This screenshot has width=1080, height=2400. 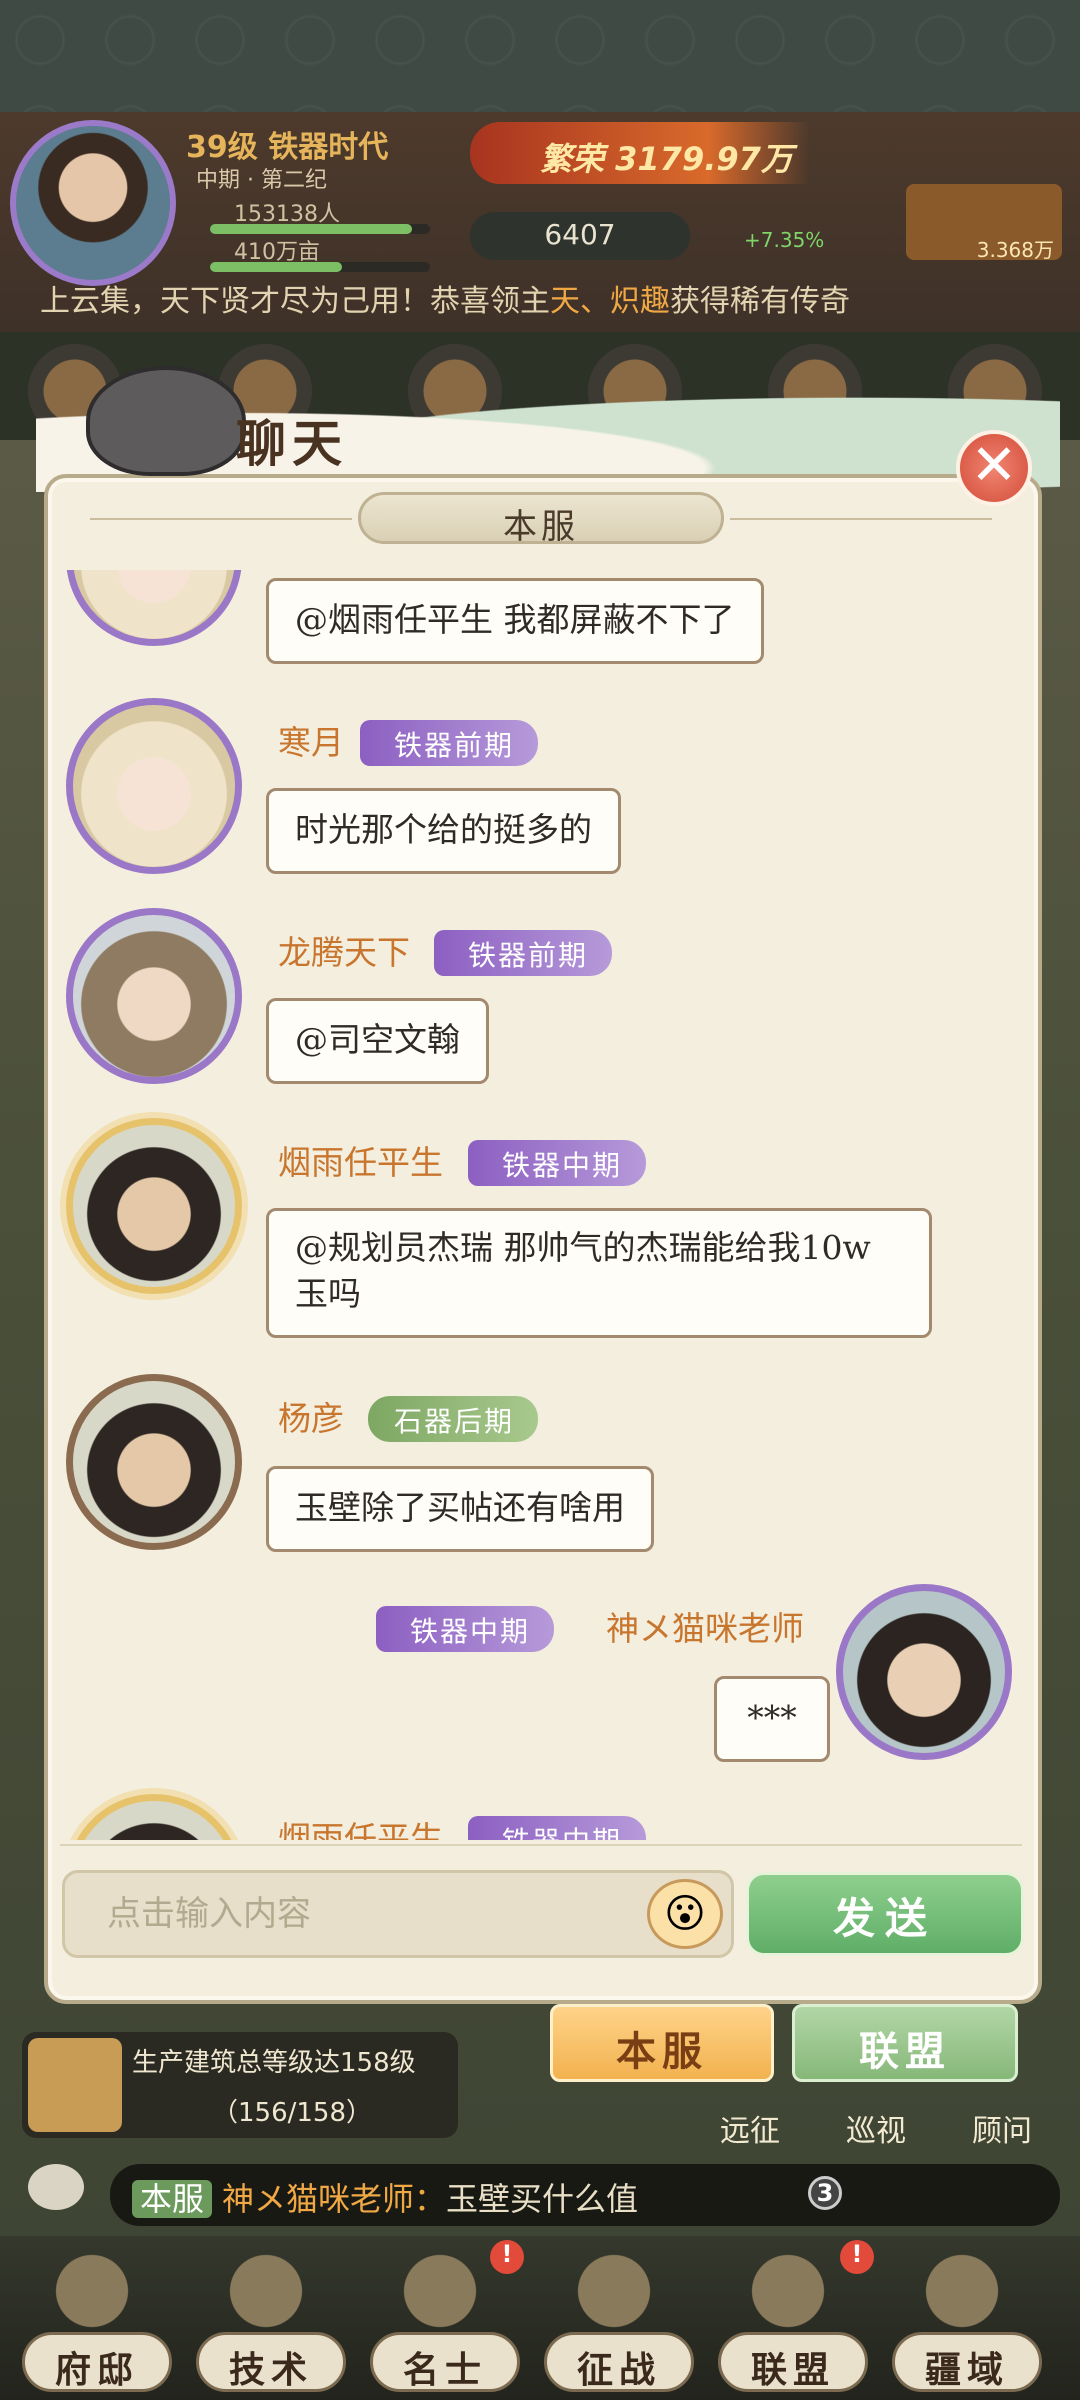 What do you see at coordinates (685, 1914) in the screenshot?
I see `emoji-icon: 😮` at bounding box center [685, 1914].